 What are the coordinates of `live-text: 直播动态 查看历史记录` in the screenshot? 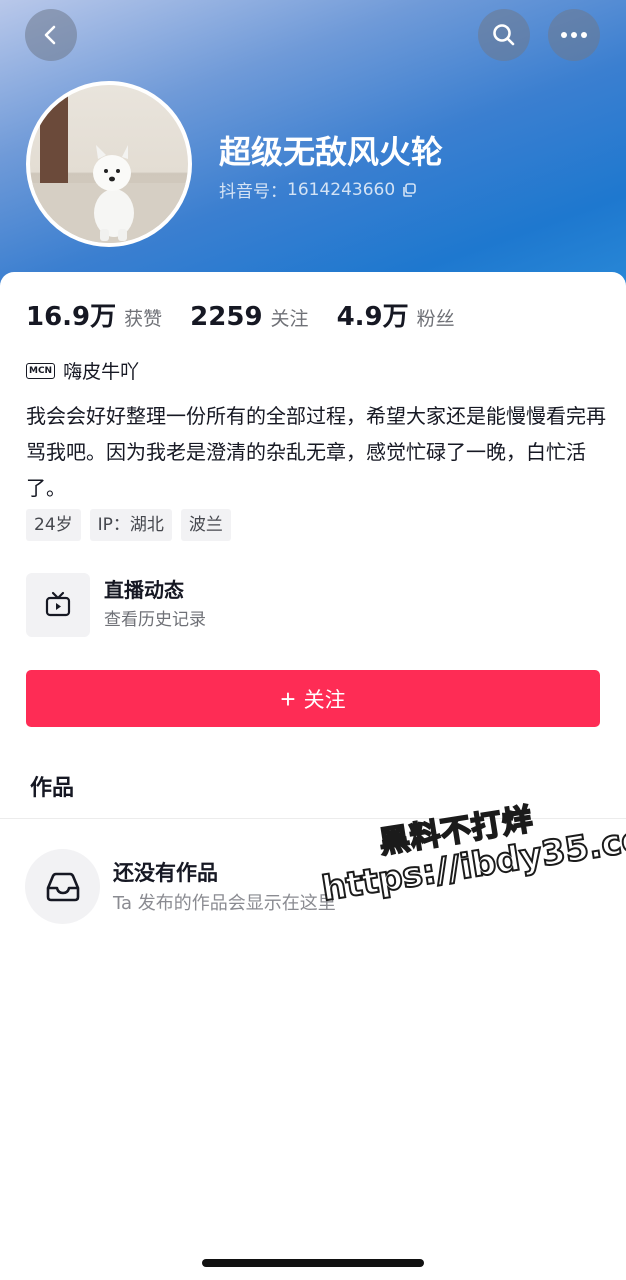 It's located at (155, 605).